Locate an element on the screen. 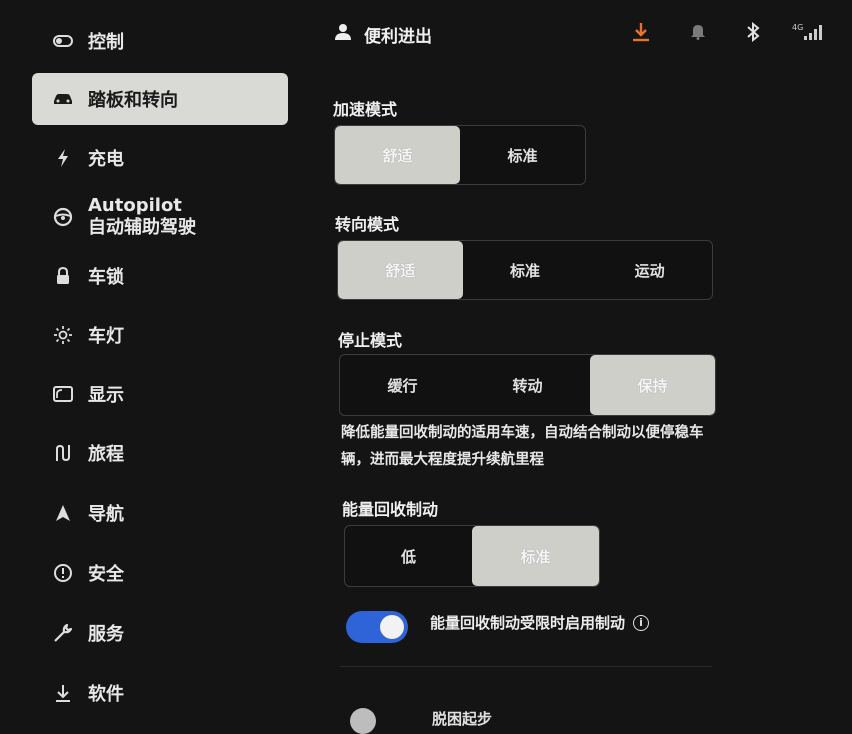 This screenshot has width=852, height=734. sidebar-item-label: Autopilot 自动辅助驾驶 is located at coordinates (142, 217).